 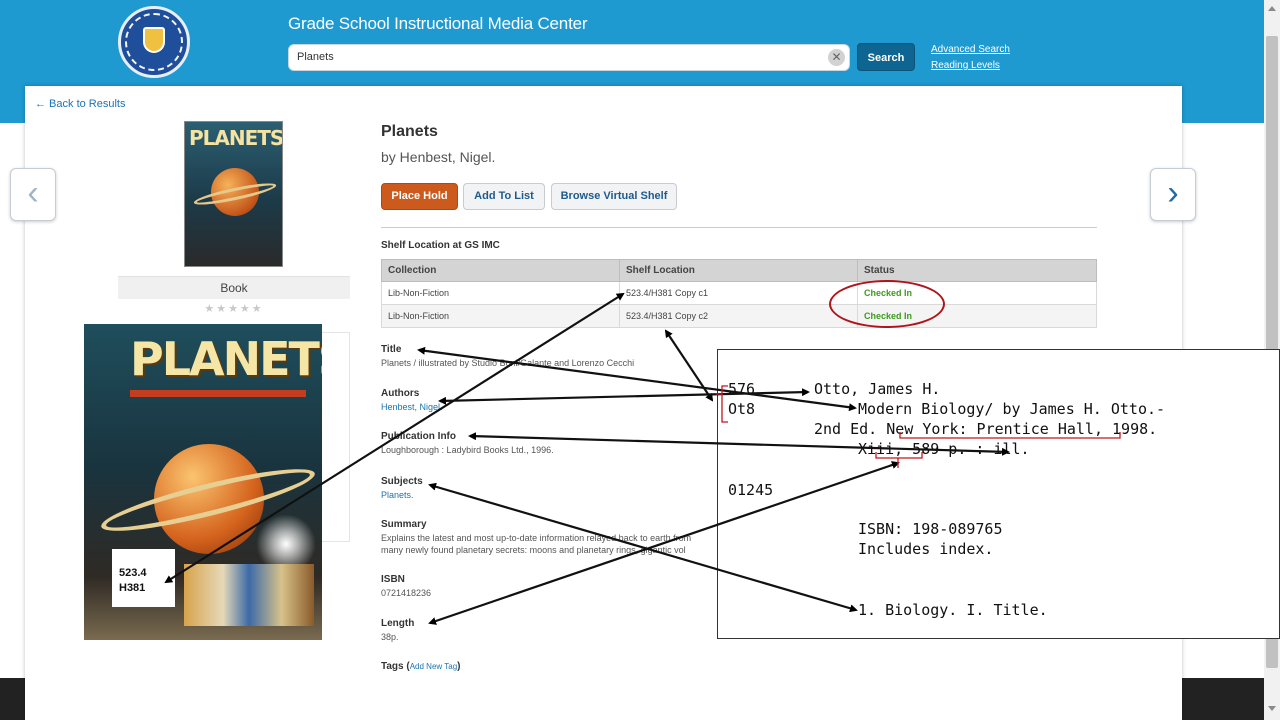 What do you see at coordinates (887, 304) in the screenshot?
I see `status-highlight-circle` at bounding box center [887, 304].